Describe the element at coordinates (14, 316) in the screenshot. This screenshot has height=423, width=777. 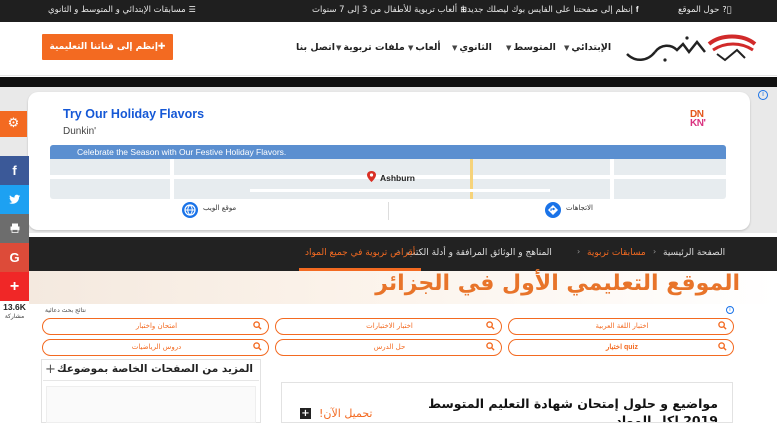
I see `share-label: مشاركة` at that location.